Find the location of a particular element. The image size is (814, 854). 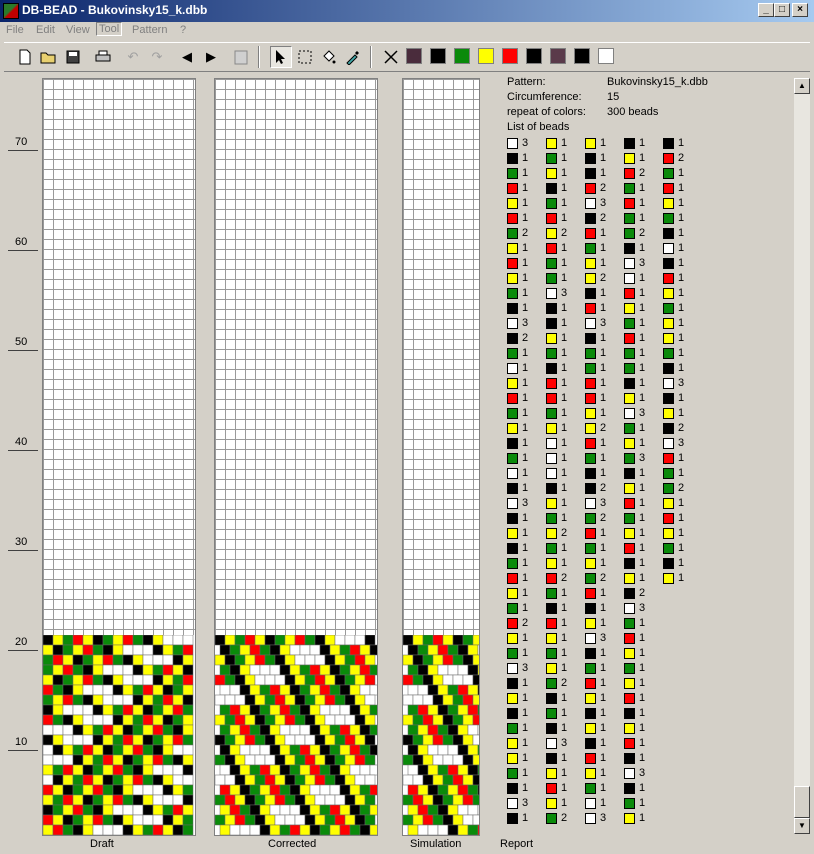

fill-icon is located at coordinates (329, 57).